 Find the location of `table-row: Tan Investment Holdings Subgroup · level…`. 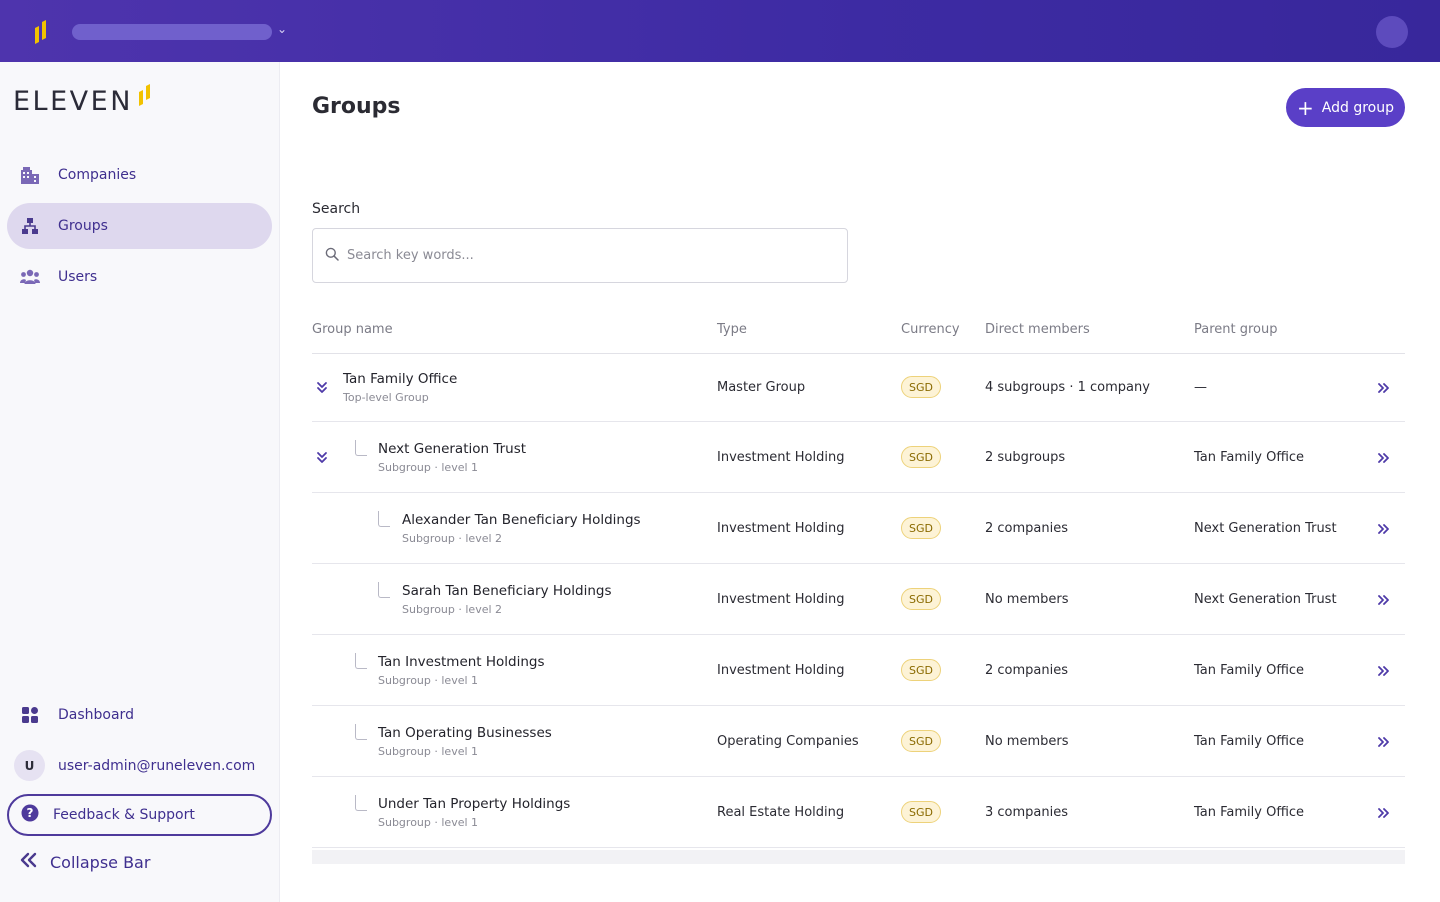

table-row: Tan Investment Holdings Subgroup · level… is located at coordinates (858, 670).